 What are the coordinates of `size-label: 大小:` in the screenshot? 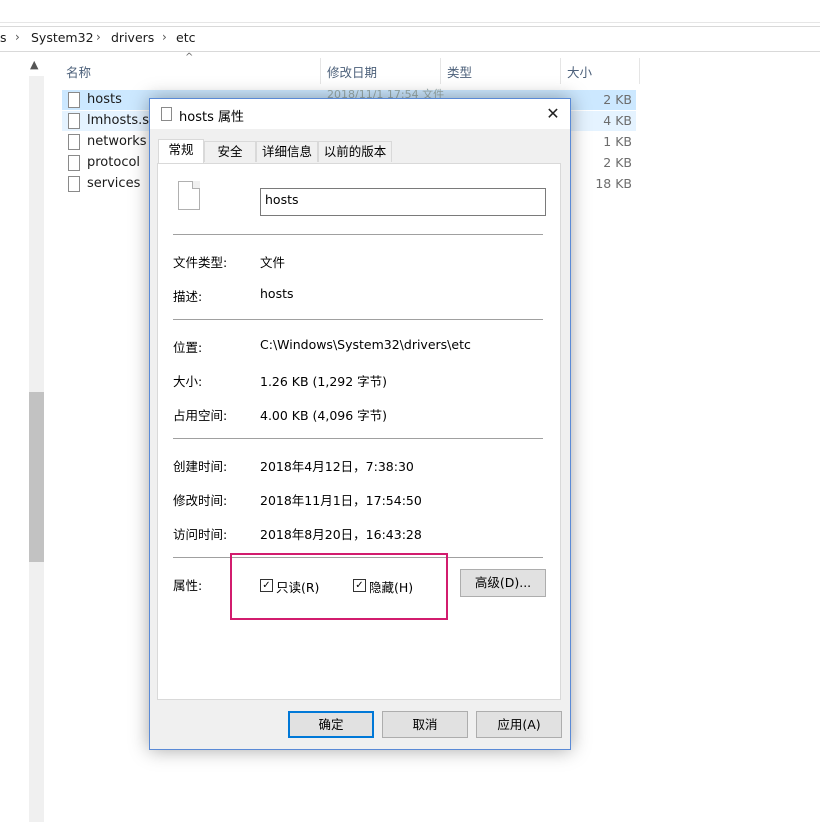 It's located at (188, 381).